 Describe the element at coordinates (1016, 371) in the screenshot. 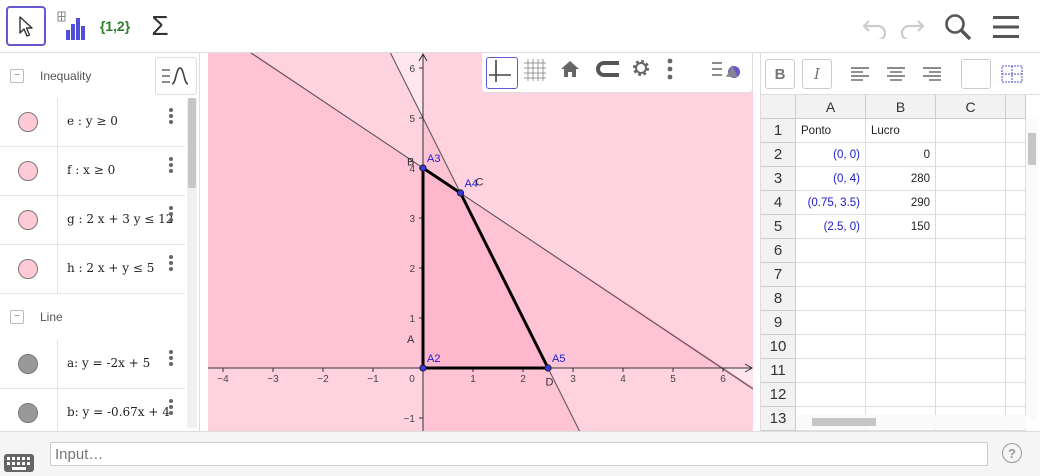

I see `cell-d11` at that location.